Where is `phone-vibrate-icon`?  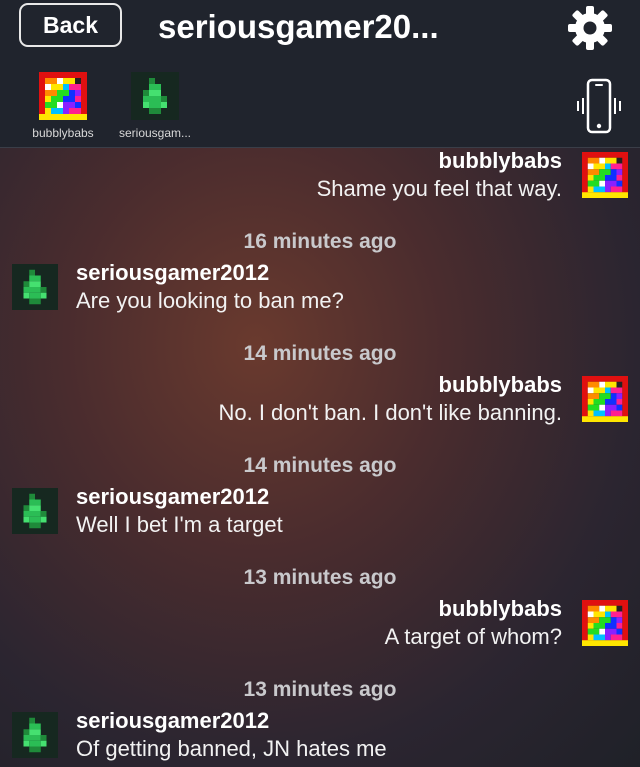
phone-vibrate-icon is located at coordinates (599, 106).